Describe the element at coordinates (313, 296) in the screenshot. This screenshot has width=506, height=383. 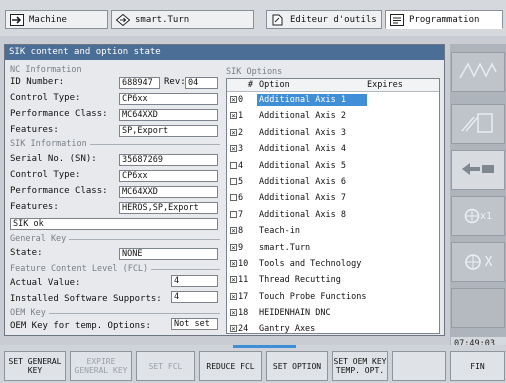
I see `option-name: Touch Probe Functions` at that location.